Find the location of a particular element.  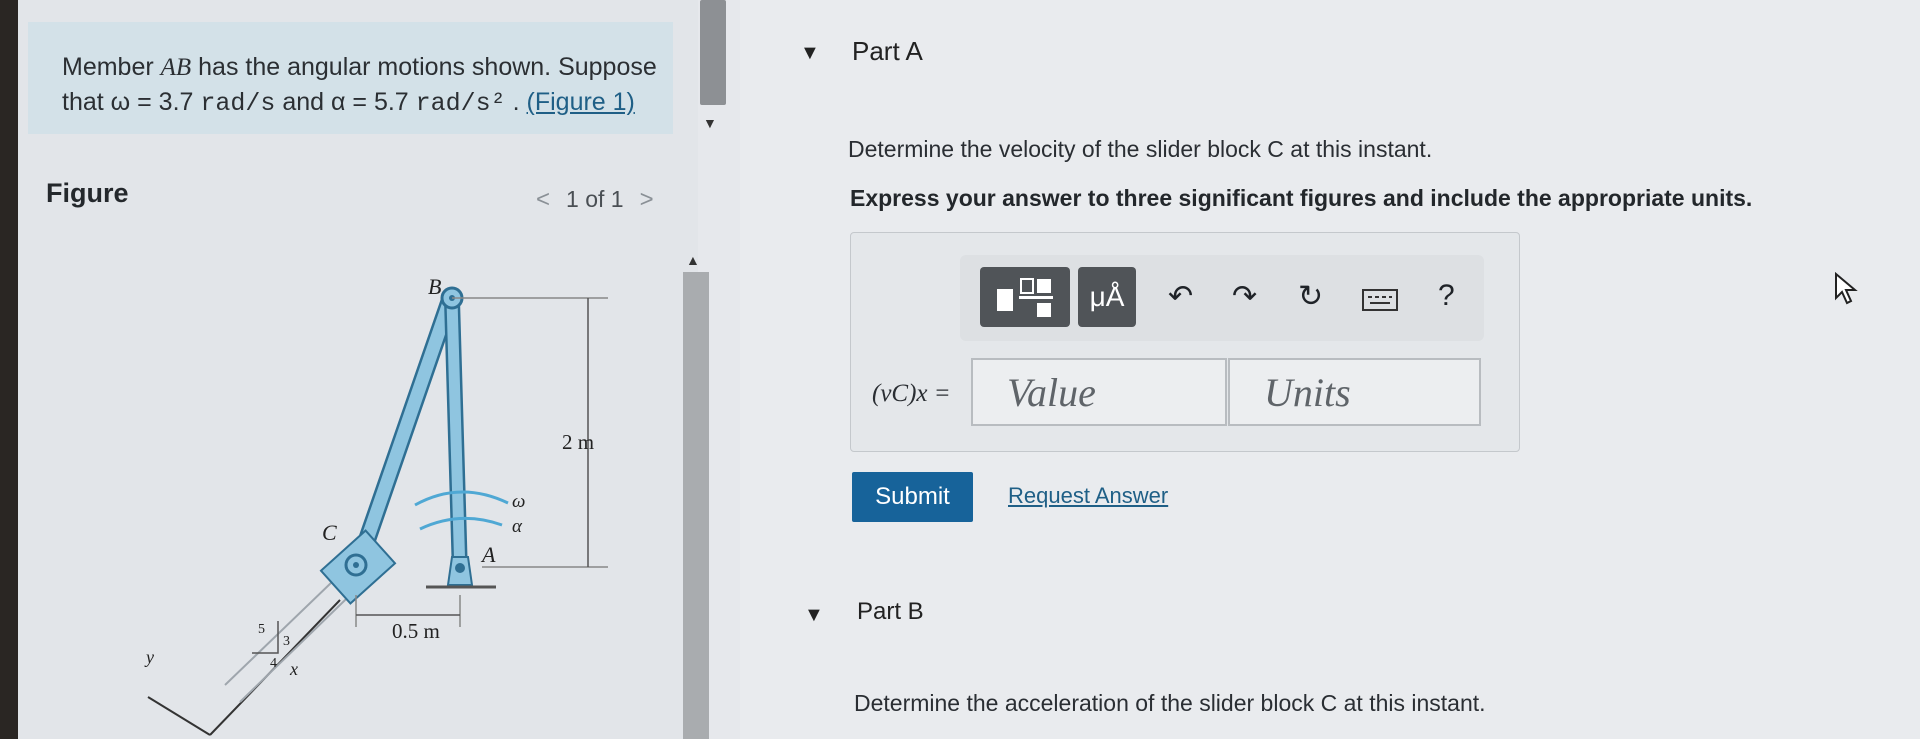

figure-page-count: 1 of 1 is located at coordinates (595, 199).